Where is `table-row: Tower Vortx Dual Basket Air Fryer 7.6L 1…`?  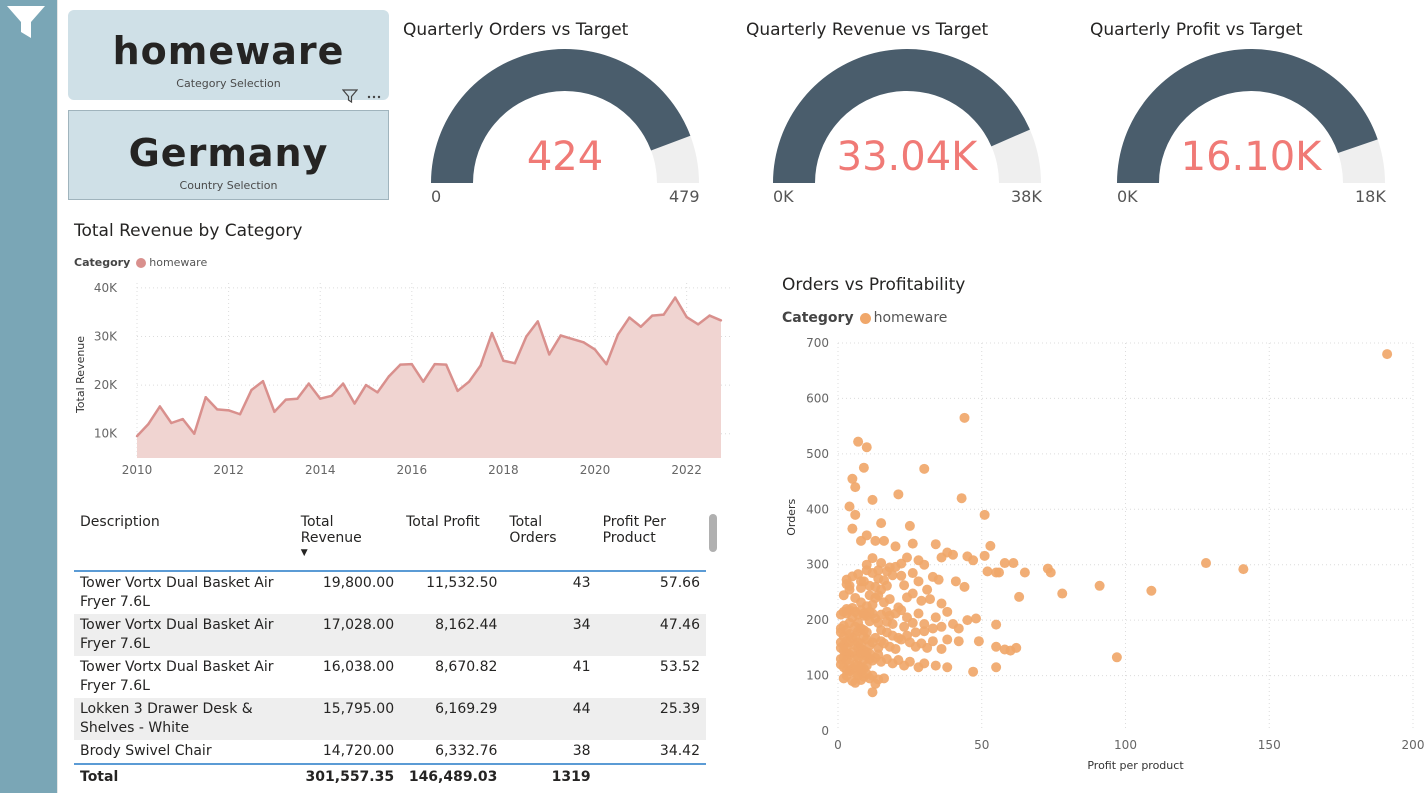 table-row: Tower Vortx Dual Basket Air Fryer 7.6L 1… is located at coordinates (390, 635).